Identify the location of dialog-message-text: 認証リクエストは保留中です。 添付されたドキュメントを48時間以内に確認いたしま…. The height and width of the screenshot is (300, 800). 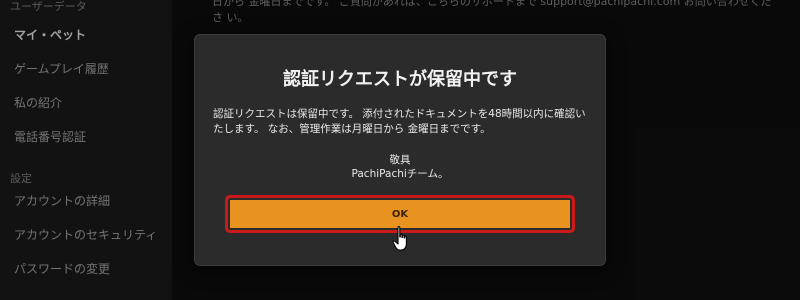
(399, 121).